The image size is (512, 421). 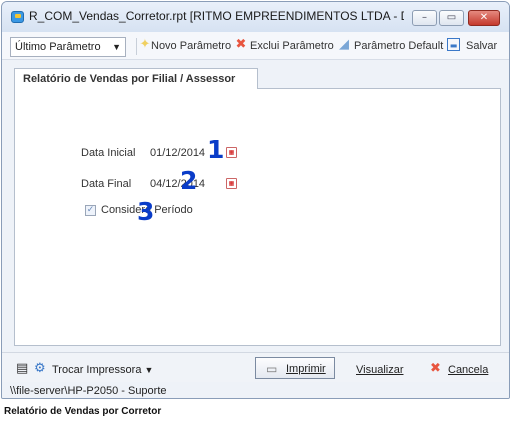 I want to click on figure-caption: Relatório de Vendas por Corretor, so click(x=83, y=411).